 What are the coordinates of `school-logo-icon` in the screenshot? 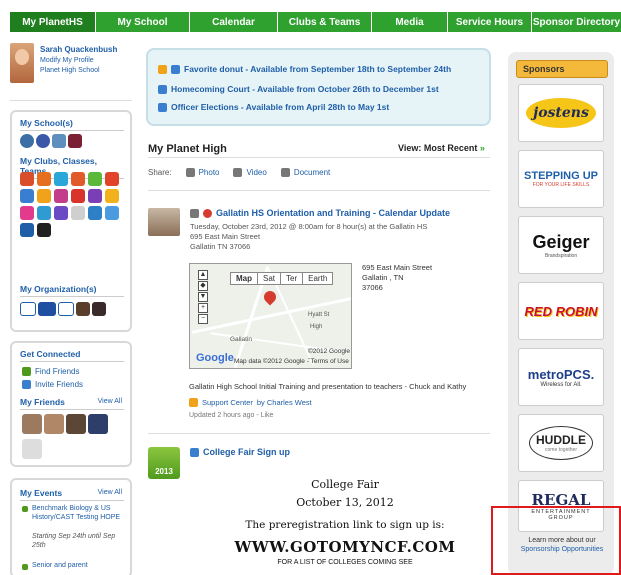 It's located at (75, 141).